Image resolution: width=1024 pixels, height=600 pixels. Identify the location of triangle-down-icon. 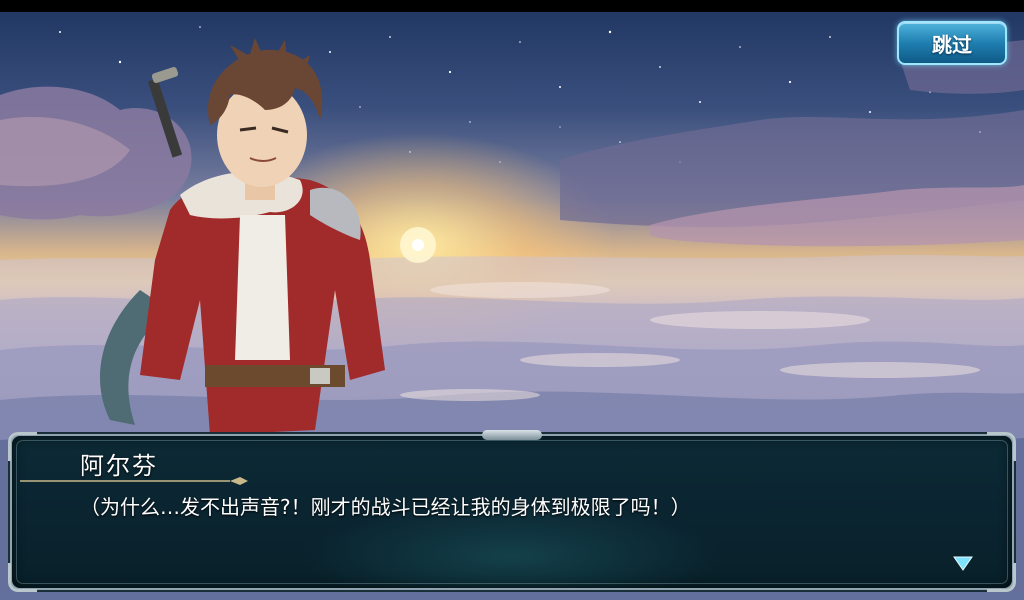
(963, 563).